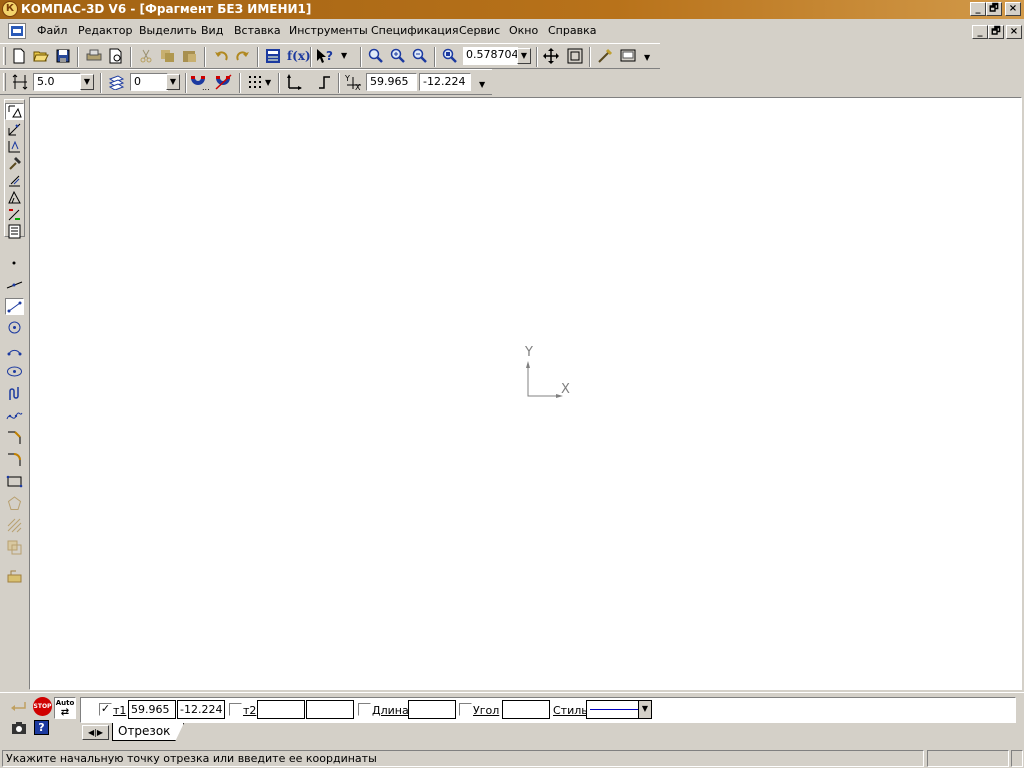  What do you see at coordinates (575, 56) in the screenshot?
I see `zoom-all-icon` at bounding box center [575, 56].